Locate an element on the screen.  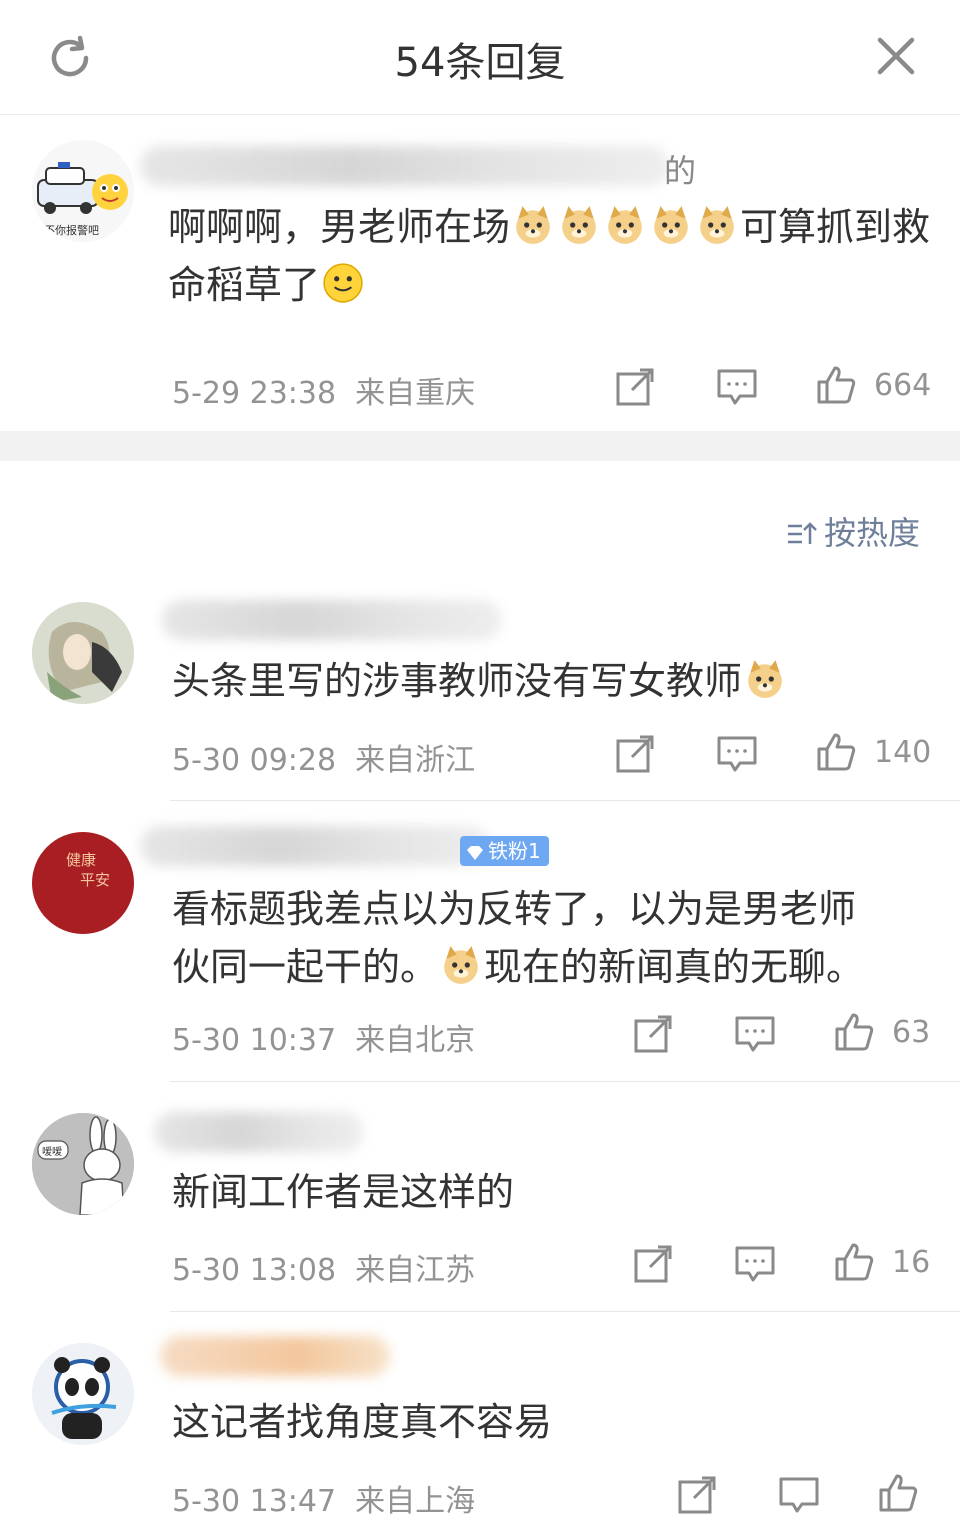
comment-text: 头条里写的涉事教师没有写女教师 is located at coordinates (557, 681).